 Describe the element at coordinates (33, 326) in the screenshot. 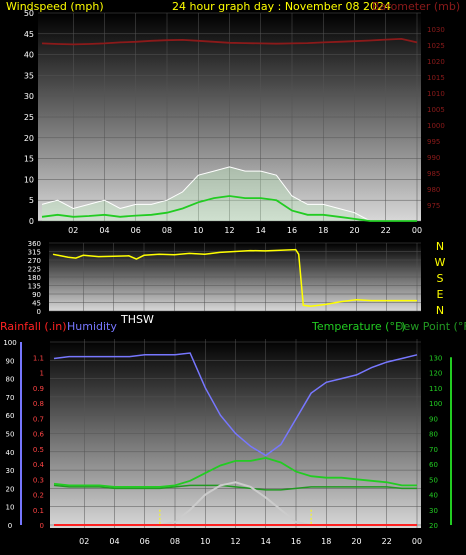

I see `rainfall-label: Rainfall (.in)` at that location.